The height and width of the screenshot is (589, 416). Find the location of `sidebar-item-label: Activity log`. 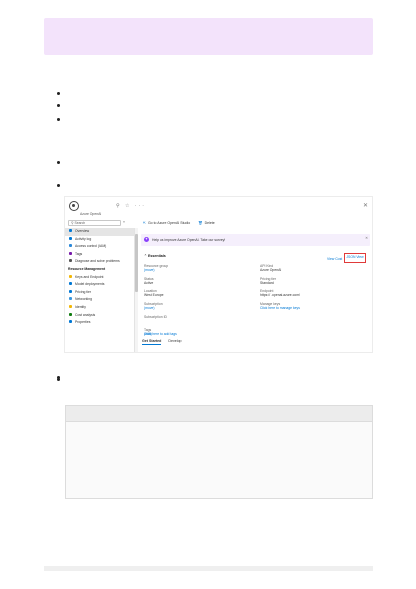

sidebar-item-label: Activity log is located at coordinates (83, 238).